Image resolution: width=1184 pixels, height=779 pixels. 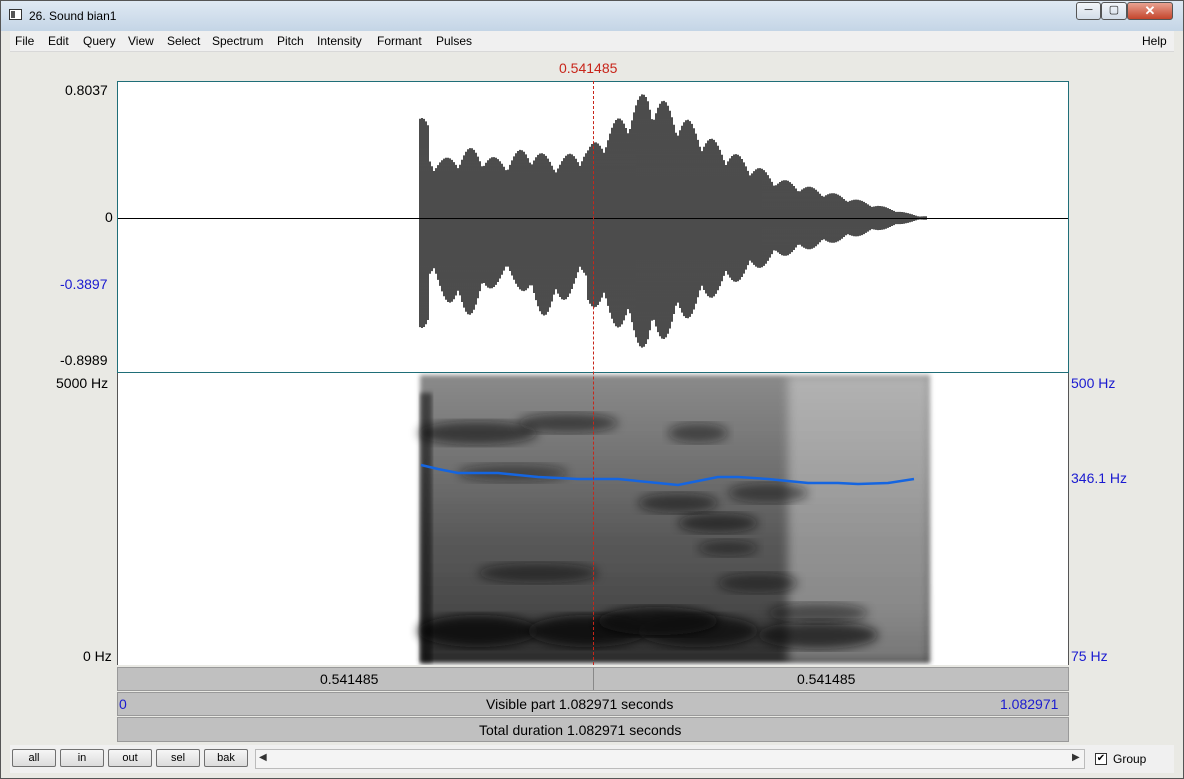 I want to click on bottom-toolbar: all in out sel bak ◀ ▶ ✔ Group, so click(x=592, y=759).